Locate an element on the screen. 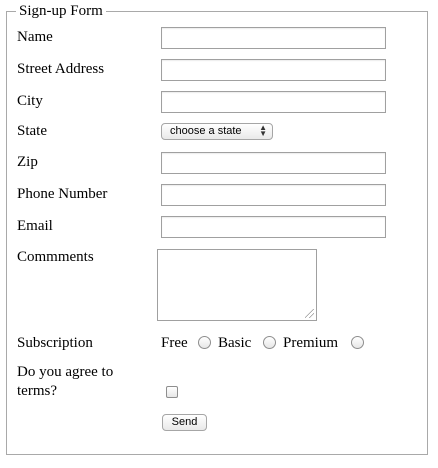 This screenshot has width=438, height=468. street-address-input is located at coordinates (273, 70).